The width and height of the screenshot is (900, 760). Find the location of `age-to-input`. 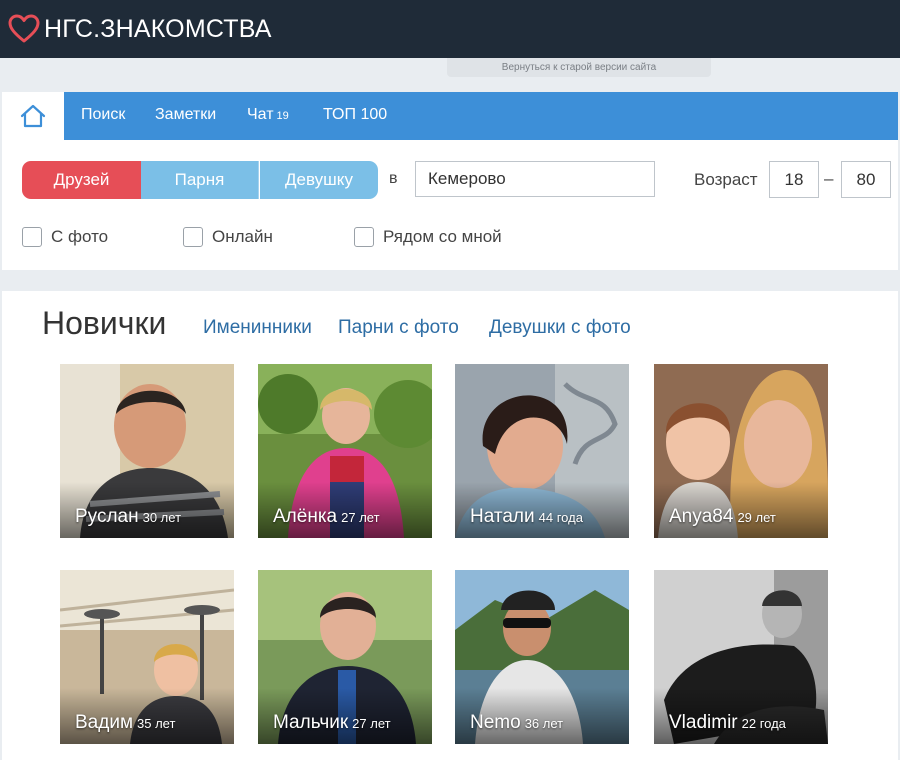

age-to-input is located at coordinates (866, 179).